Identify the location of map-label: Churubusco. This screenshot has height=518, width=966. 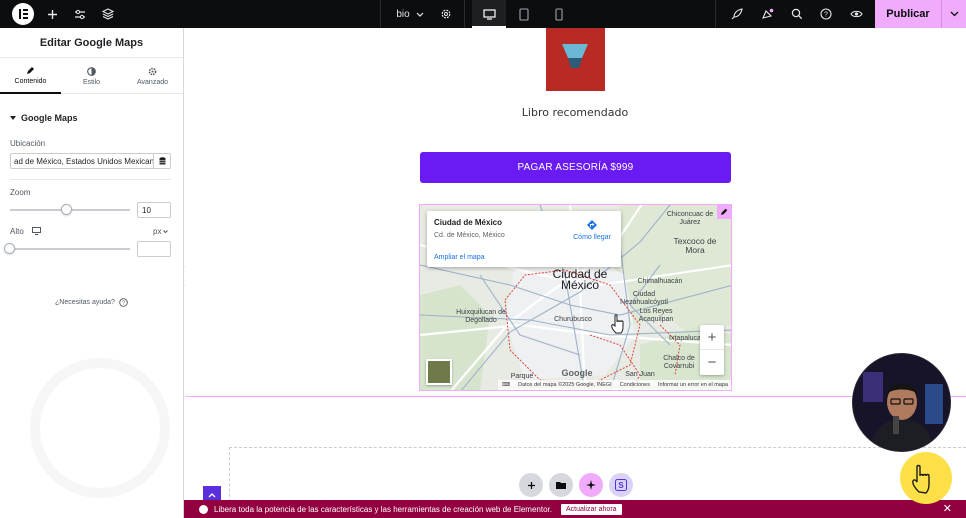
(573, 319).